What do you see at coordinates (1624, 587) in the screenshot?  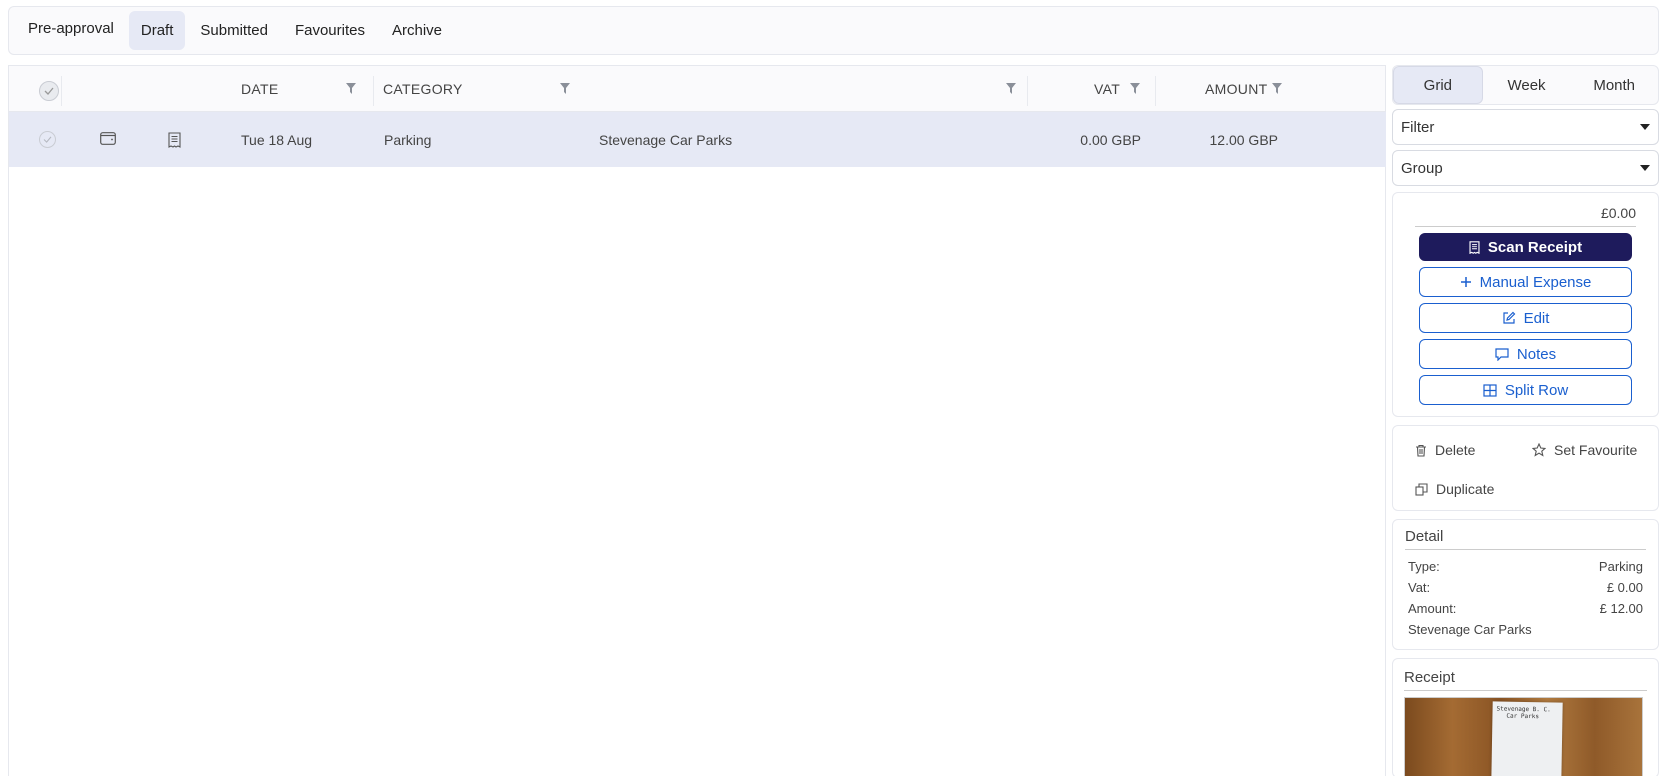 I see `detail-vat-value: £ 0.00` at bounding box center [1624, 587].